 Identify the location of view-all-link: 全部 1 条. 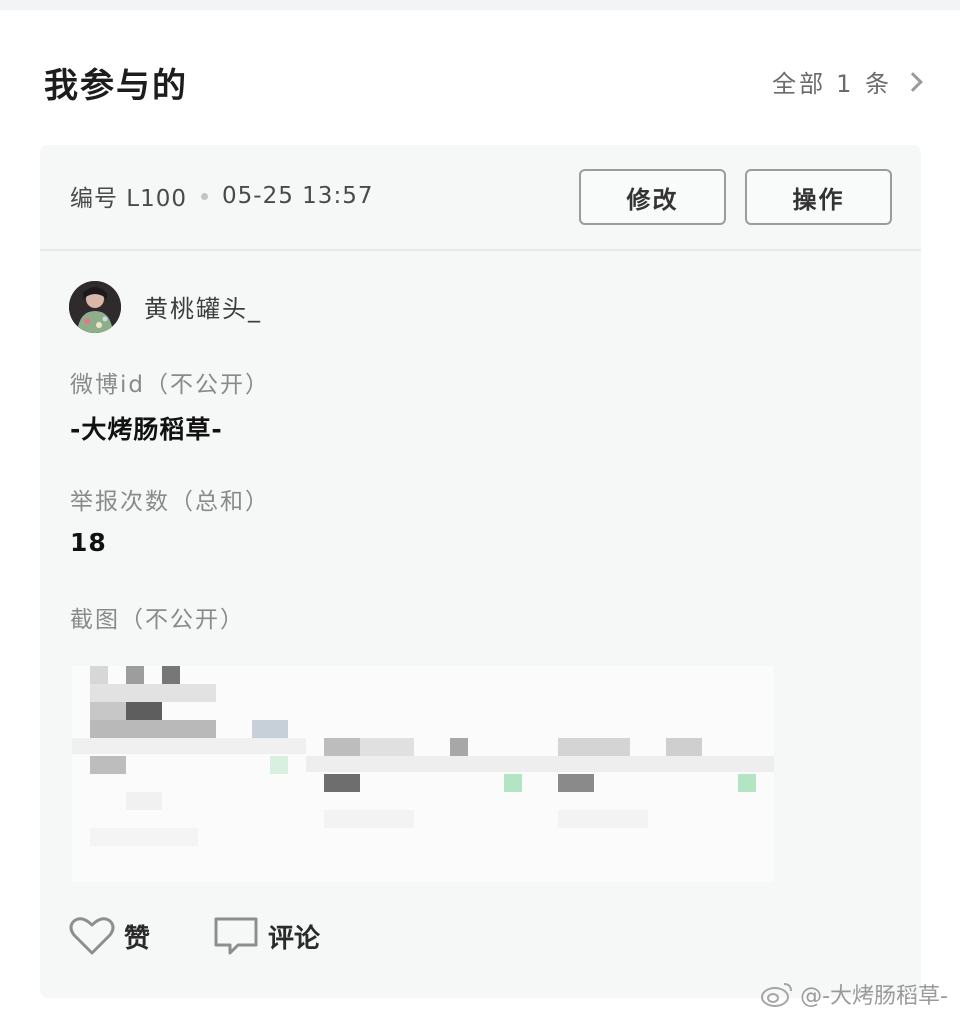
(847, 81).